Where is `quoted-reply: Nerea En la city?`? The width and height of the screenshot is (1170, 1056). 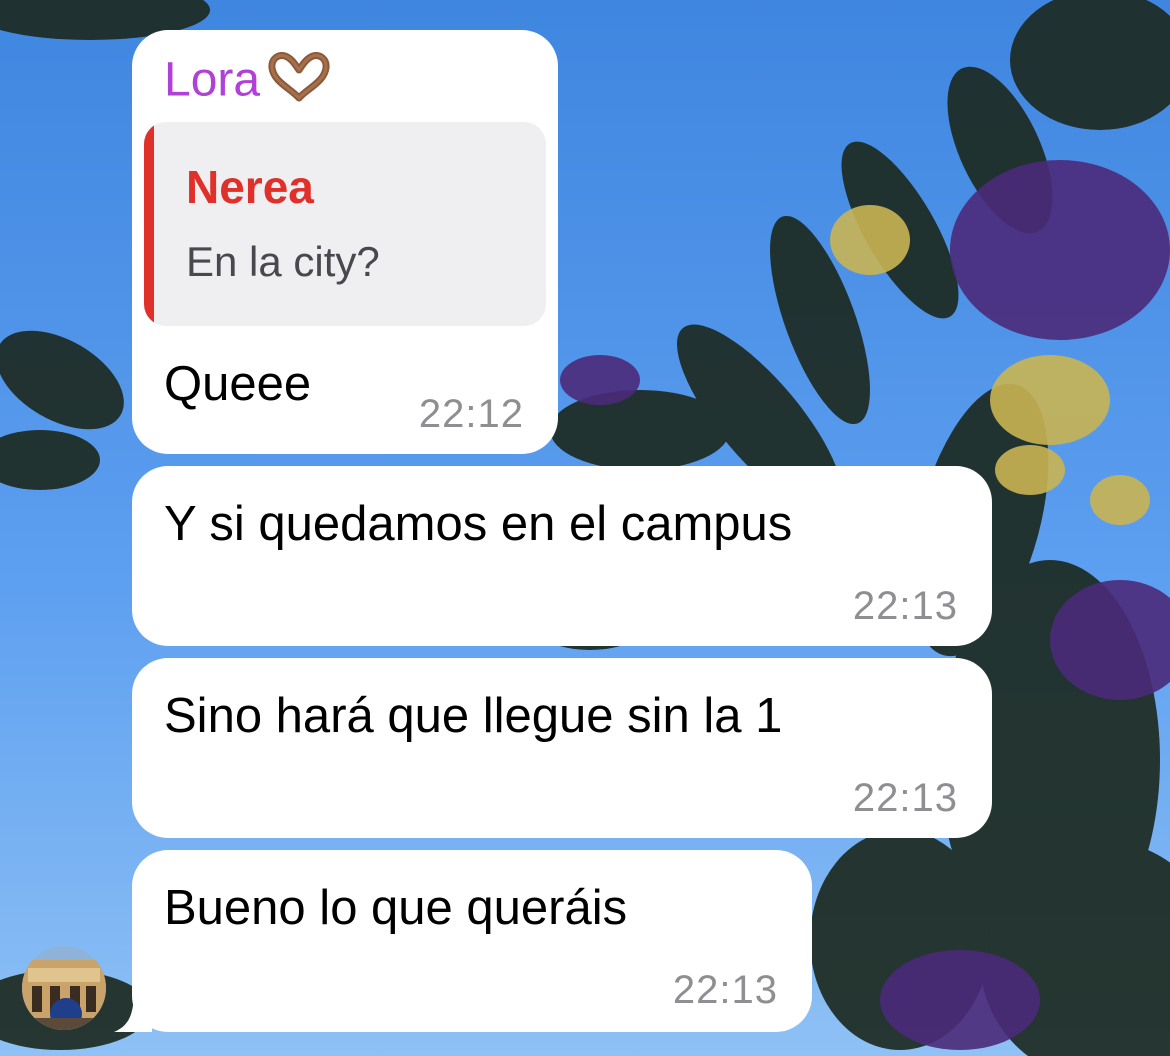 quoted-reply: Nerea En la city? is located at coordinates (345, 224).